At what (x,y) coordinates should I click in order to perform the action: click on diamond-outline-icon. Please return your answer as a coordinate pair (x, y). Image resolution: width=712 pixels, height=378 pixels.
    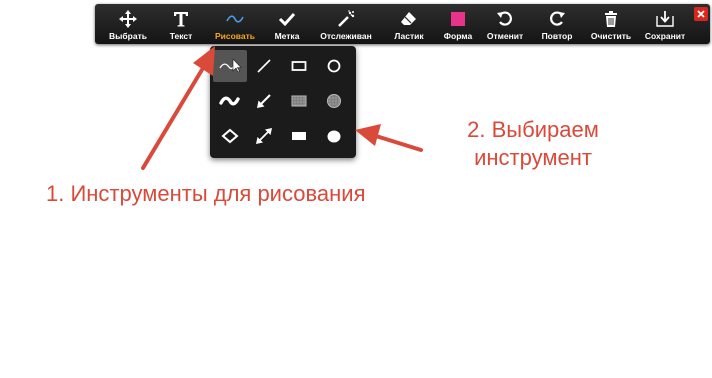
    Looking at the image, I should click on (230, 136).